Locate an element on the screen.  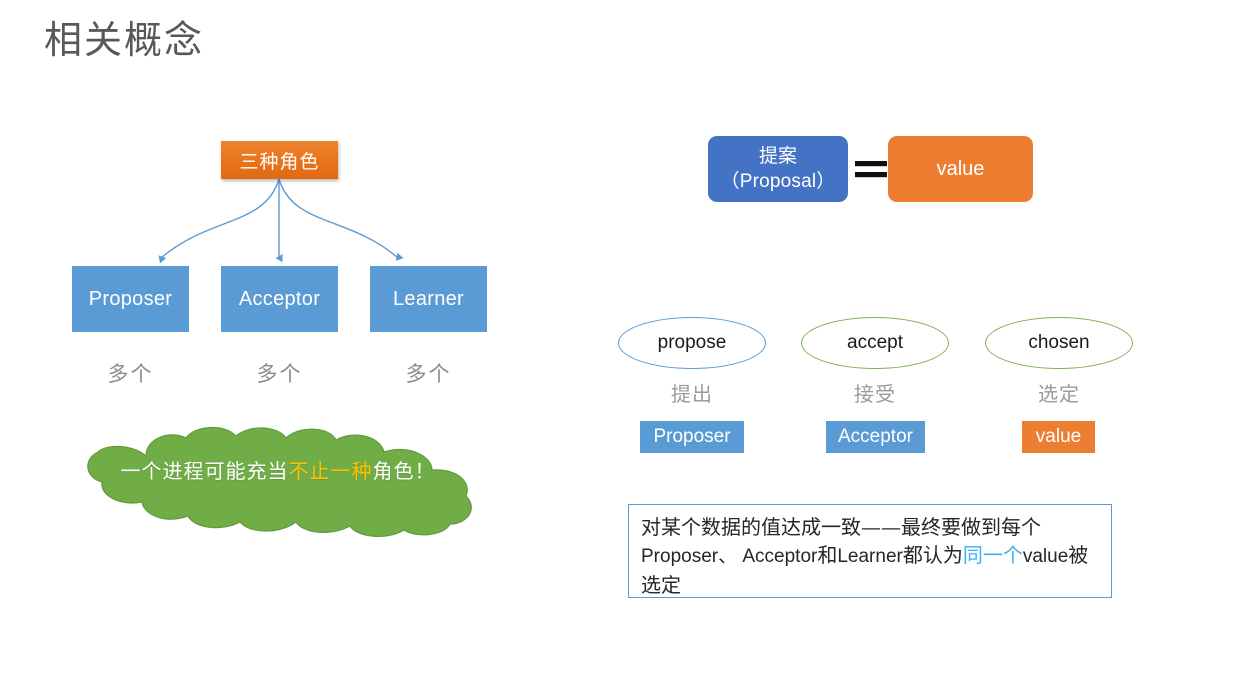
cloud-text-plain-1: 一个进程可能充当 is located at coordinates (204, 471).